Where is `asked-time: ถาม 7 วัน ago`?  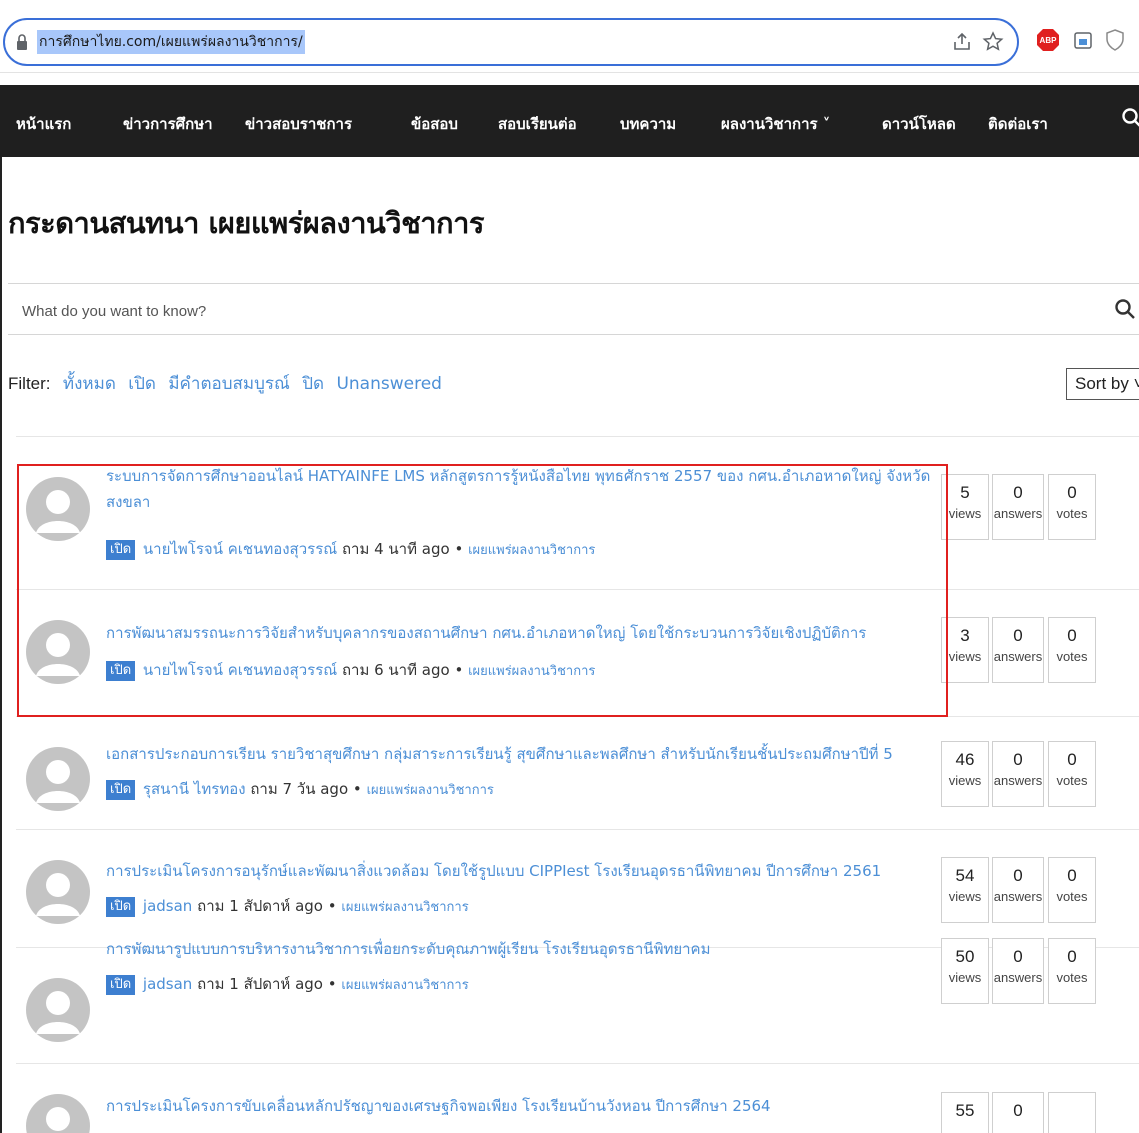 asked-time: ถาม 7 วัน ago is located at coordinates (299, 789).